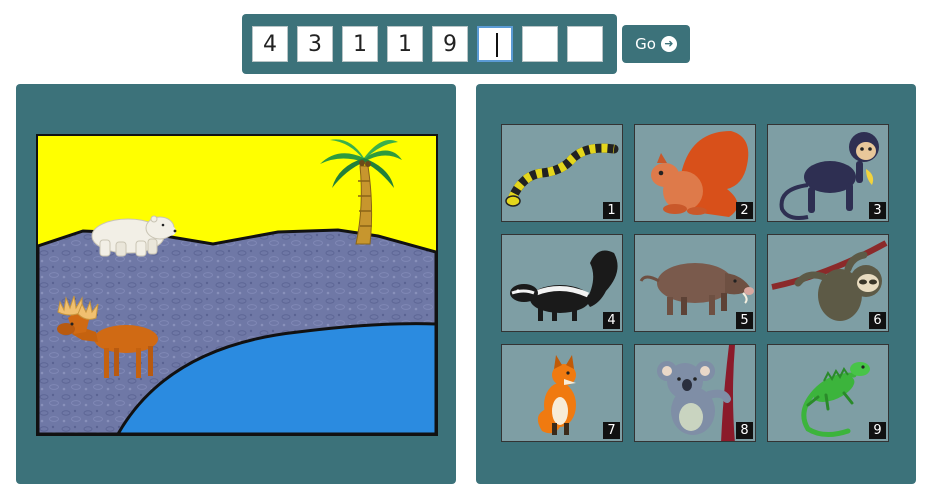 This screenshot has height=498, width=932. What do you see at coordinates (450, 44) in the screenshot?
I see `code-digit-5: 9` at bounding box center [450, 44].